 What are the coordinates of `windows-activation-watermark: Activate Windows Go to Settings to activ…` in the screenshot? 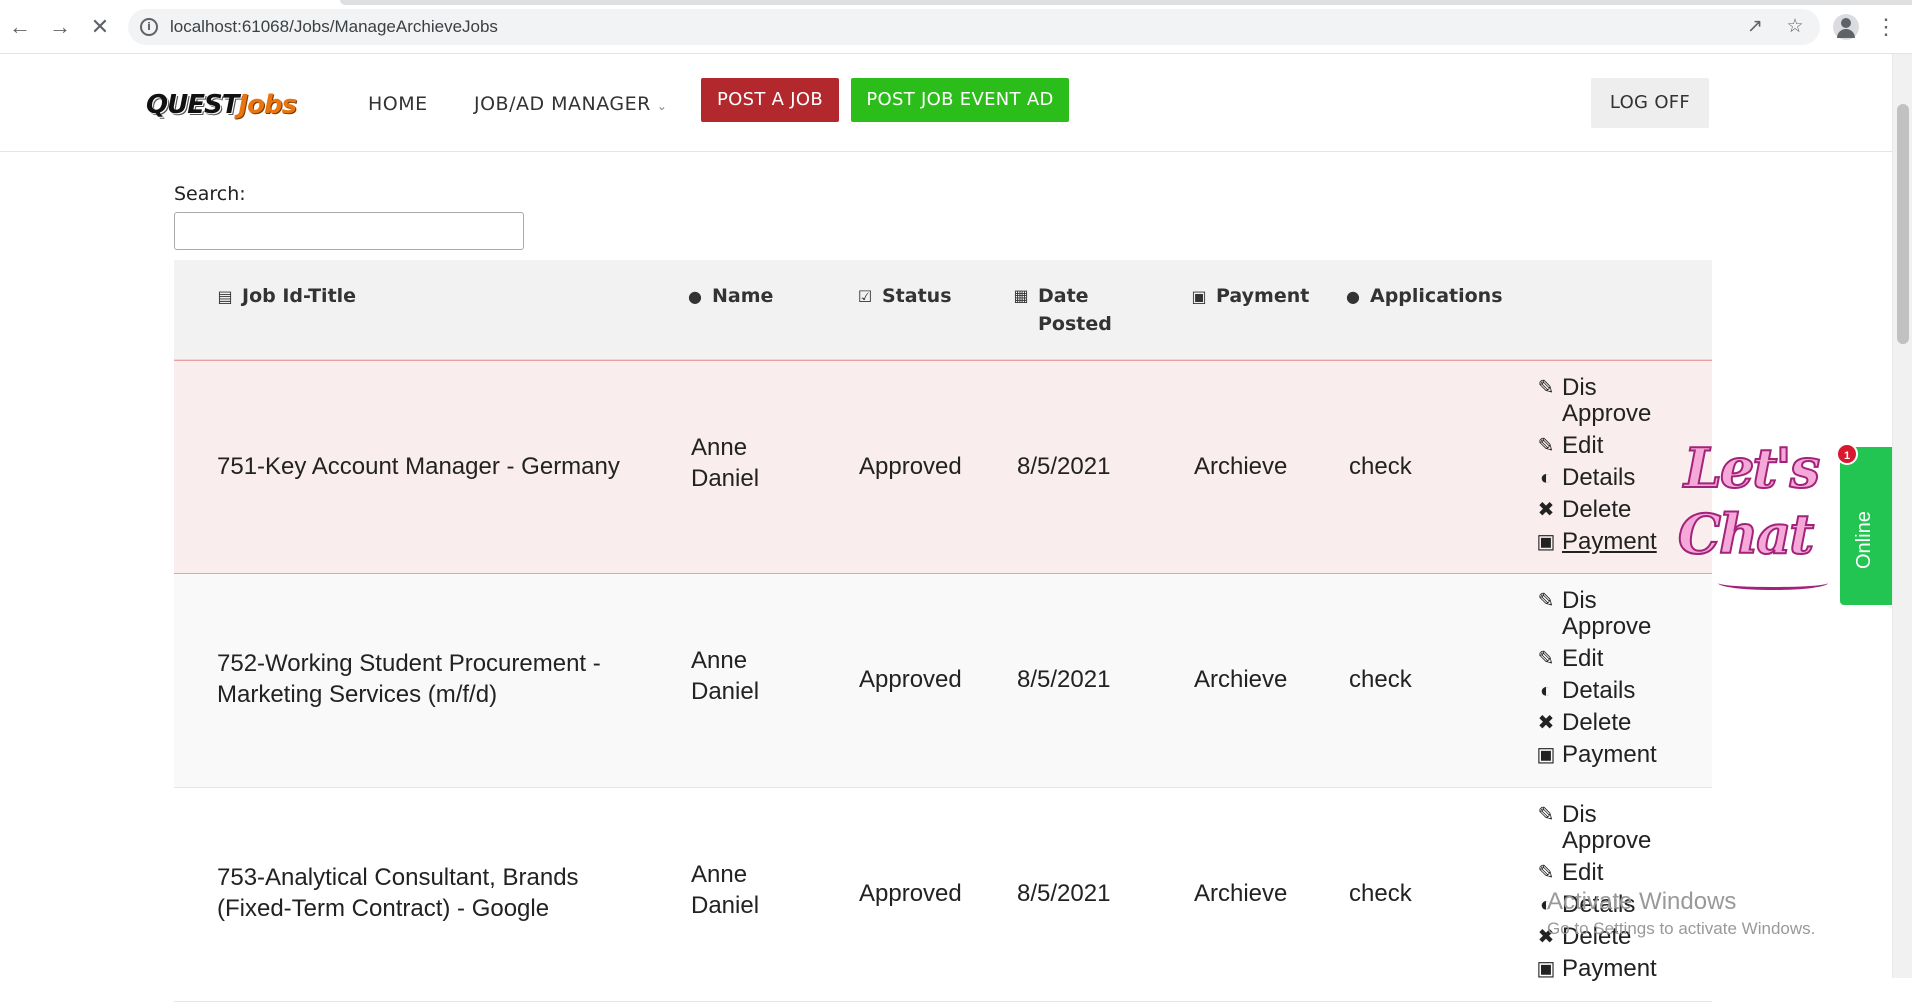 It's located at (1681, 914).